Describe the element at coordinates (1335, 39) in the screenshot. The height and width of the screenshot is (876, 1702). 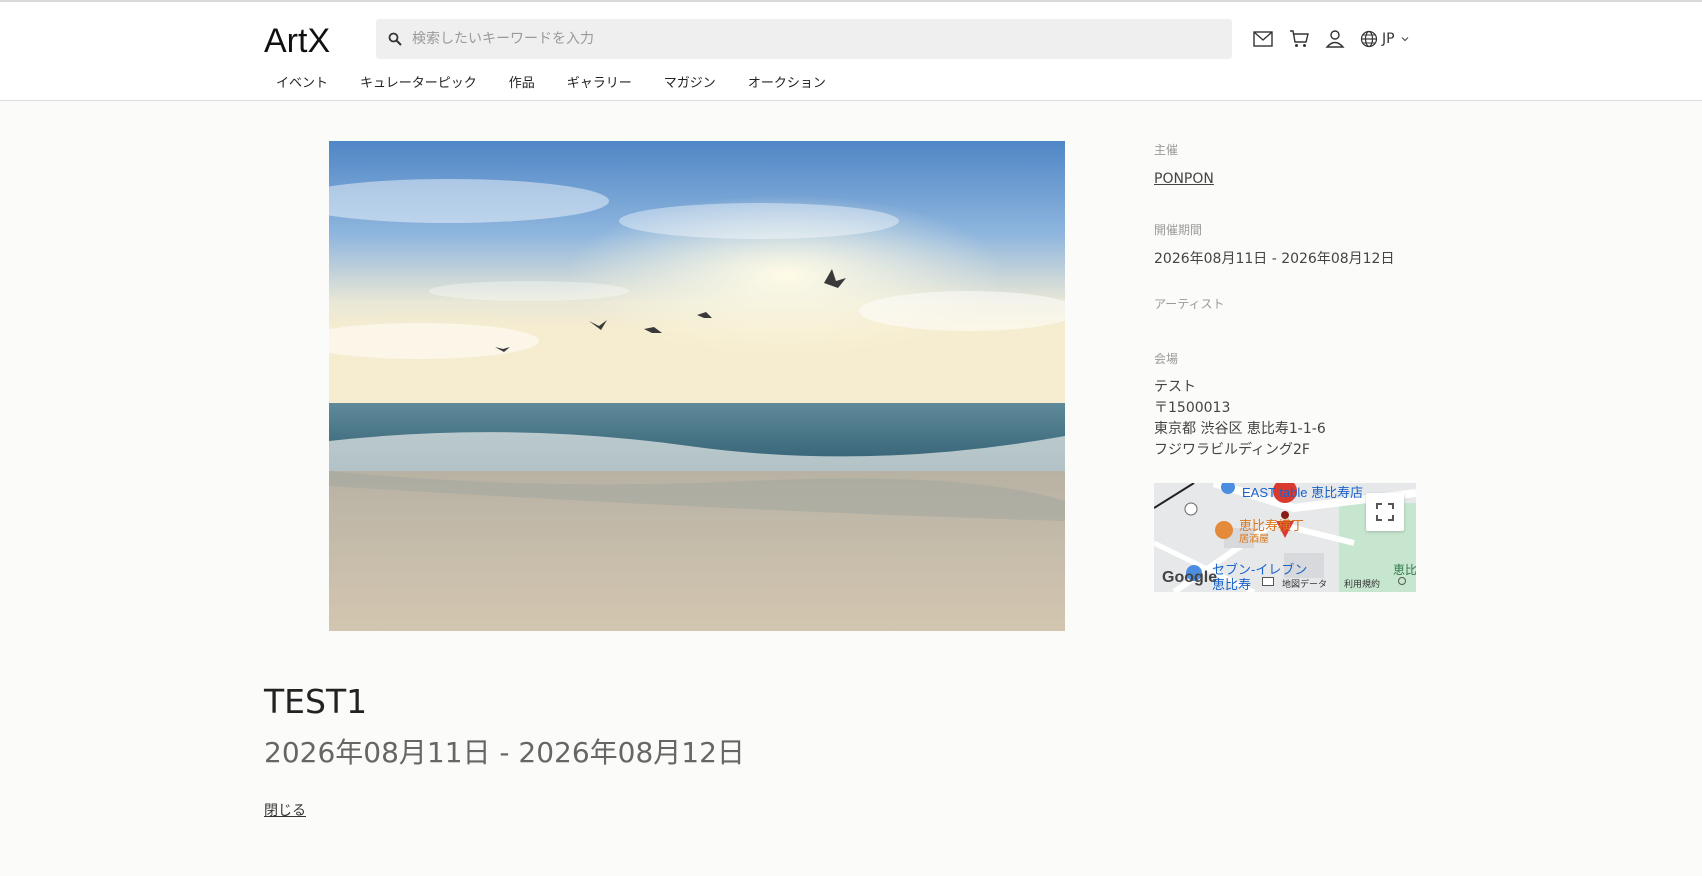
I see `user-icon` at that location.